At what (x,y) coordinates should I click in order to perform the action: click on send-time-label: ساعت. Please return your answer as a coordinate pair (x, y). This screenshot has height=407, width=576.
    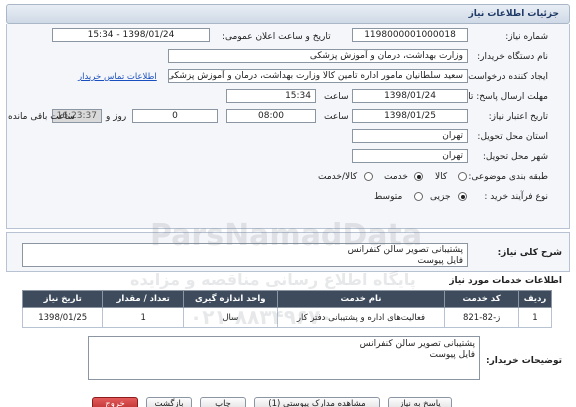
    Looking at the image, I should click on (336, 97).